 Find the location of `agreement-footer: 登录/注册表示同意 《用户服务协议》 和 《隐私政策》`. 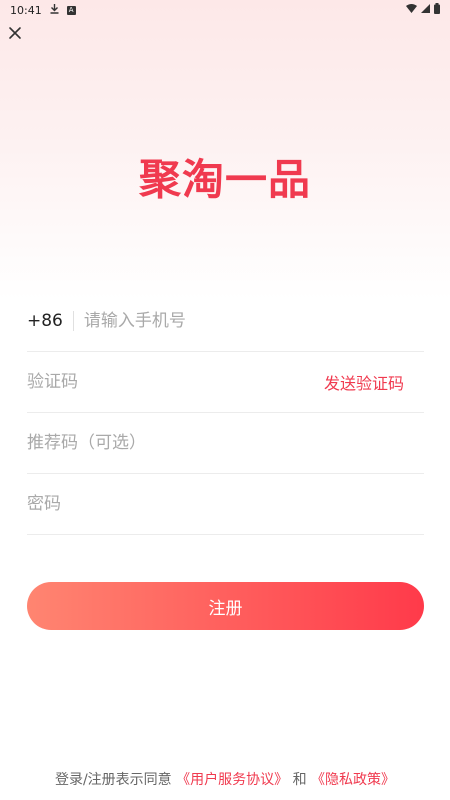

agreement-footer: 登录/注册表示同意 《用户服务协议》 和 《隐私政策》 is located at coordinates (225, 779).